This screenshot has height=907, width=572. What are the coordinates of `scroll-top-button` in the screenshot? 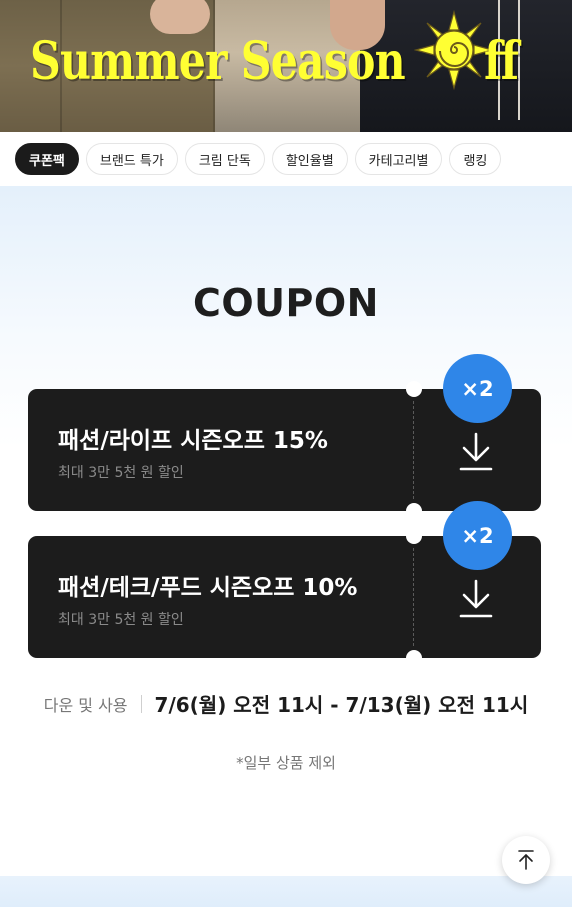 It's located at (526, 860).